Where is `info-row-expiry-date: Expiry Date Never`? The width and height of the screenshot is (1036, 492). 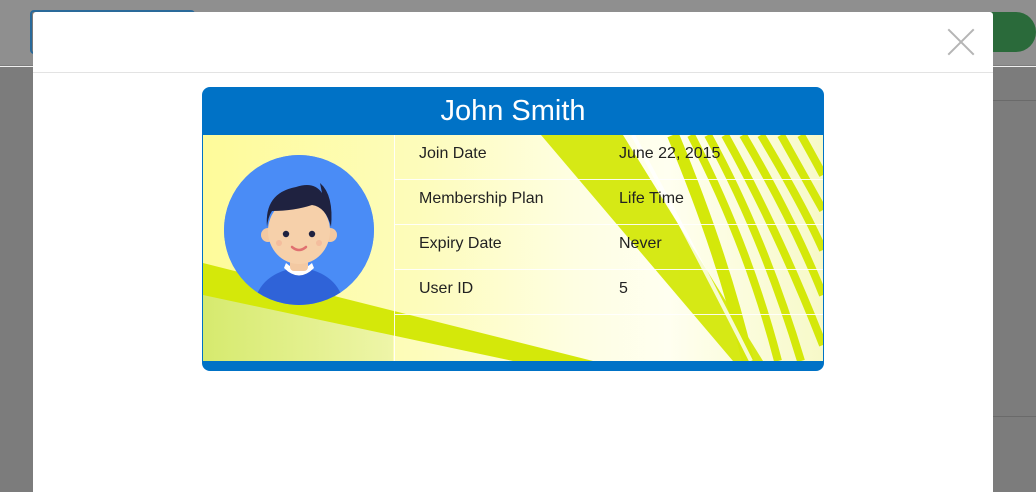 info-row-expiry-date: Expiry Date Never is located at coordinates (609, 247).